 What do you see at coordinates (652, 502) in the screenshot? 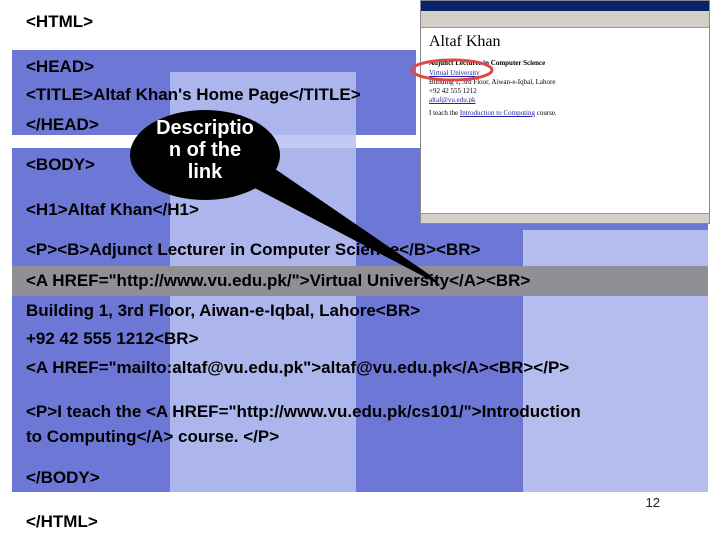
I see `page-number: 12` at bounding box center [652, 502].